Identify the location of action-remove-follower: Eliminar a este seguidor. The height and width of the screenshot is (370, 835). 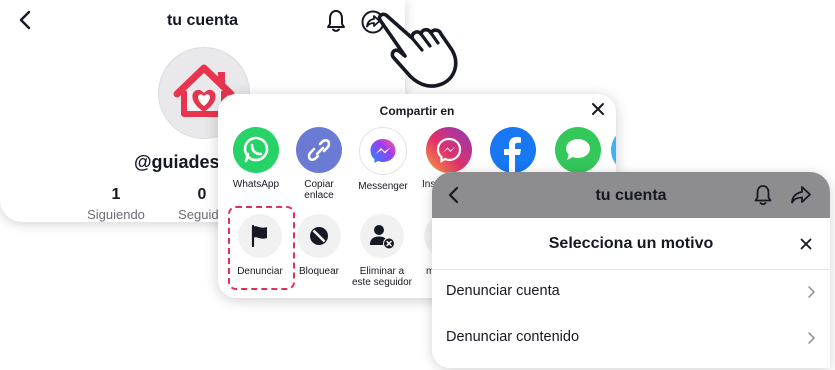
(382, 251).